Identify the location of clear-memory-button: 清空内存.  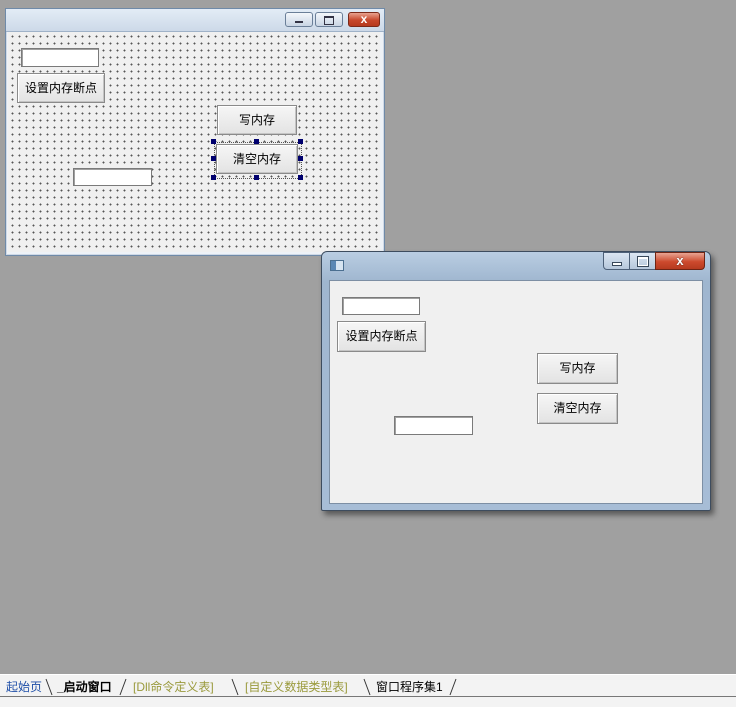
(577, 408).